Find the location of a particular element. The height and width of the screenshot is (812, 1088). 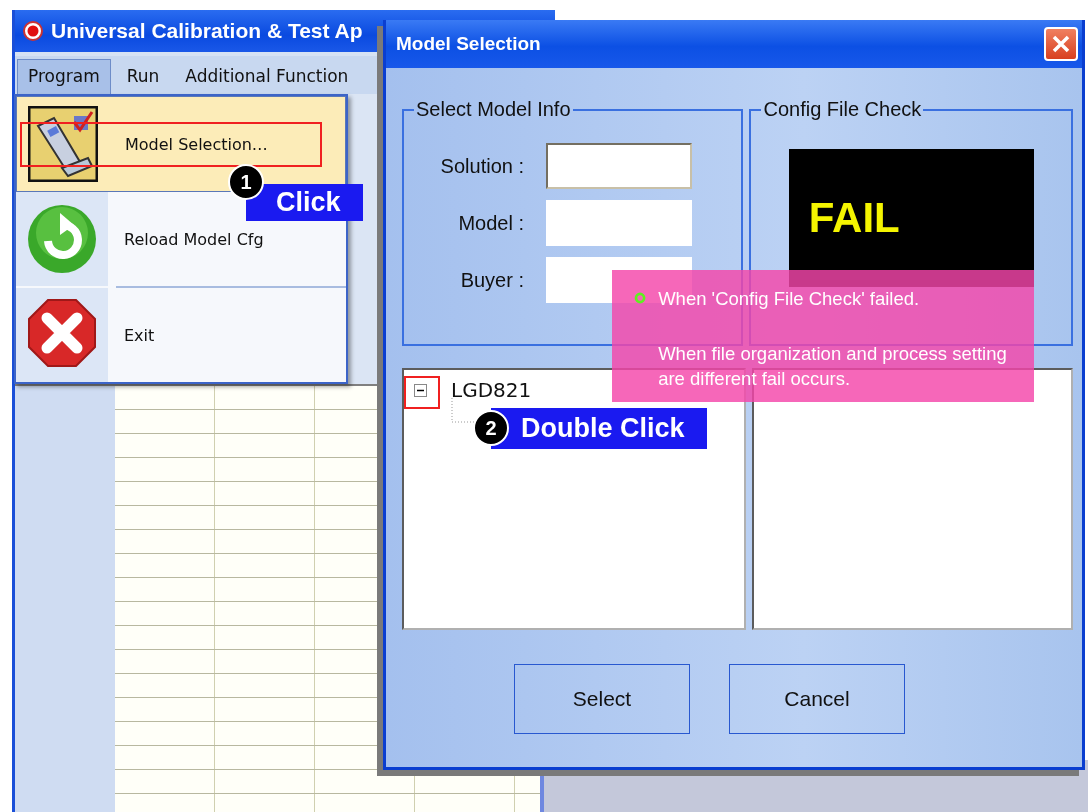

close-icon is located at coordinates (1061, 44).